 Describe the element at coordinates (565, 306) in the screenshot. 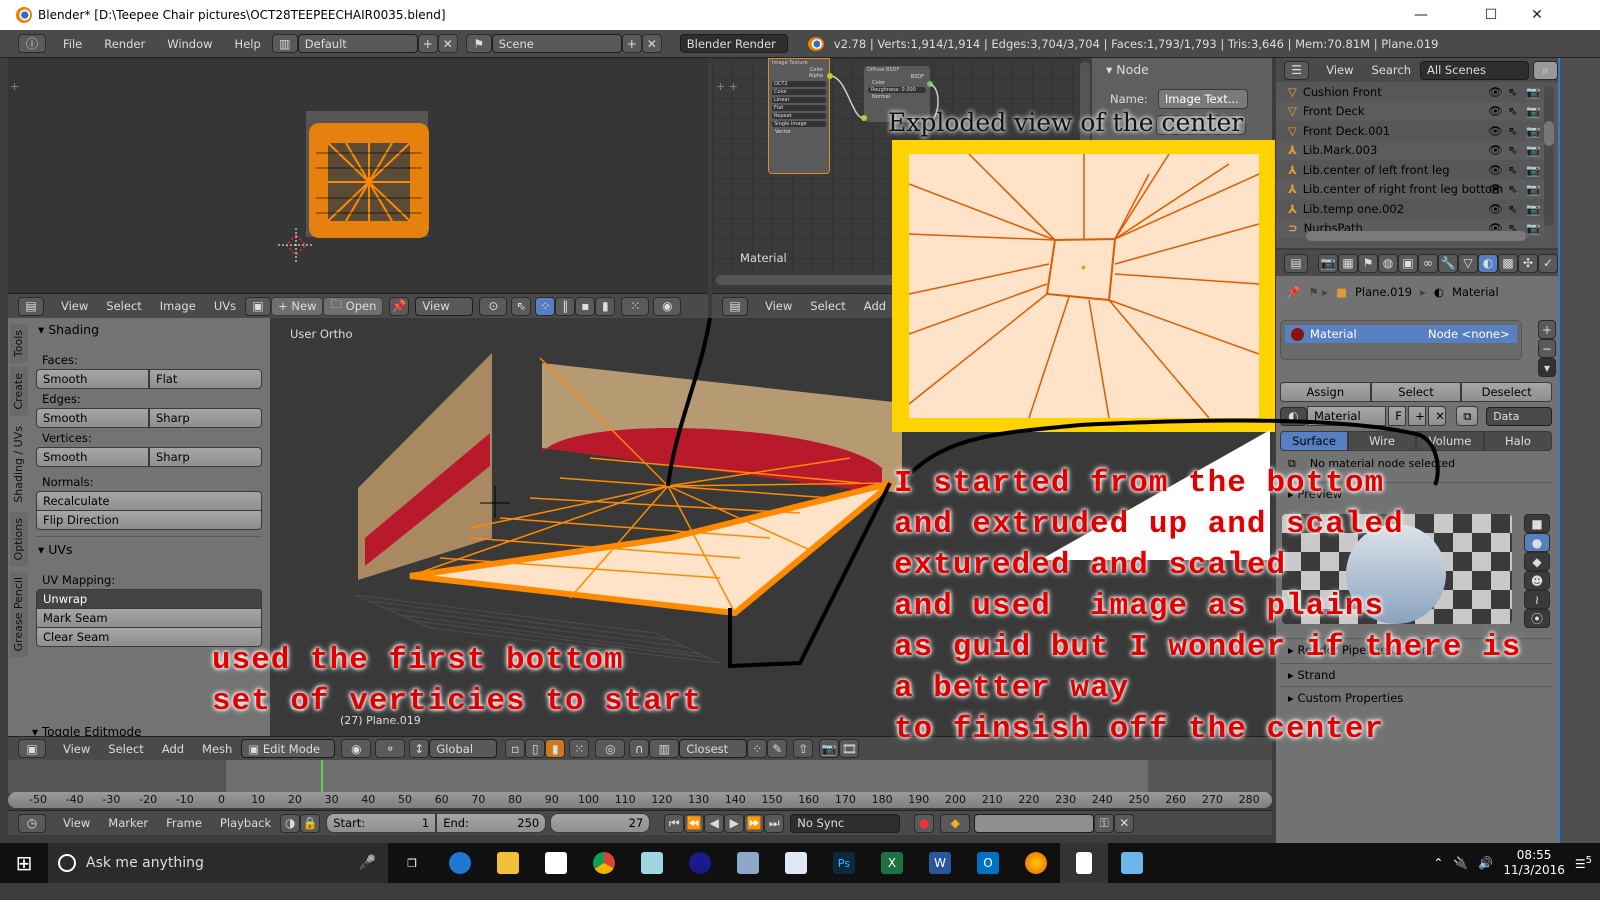

I see `edge-select-icon: ‖` at that location.